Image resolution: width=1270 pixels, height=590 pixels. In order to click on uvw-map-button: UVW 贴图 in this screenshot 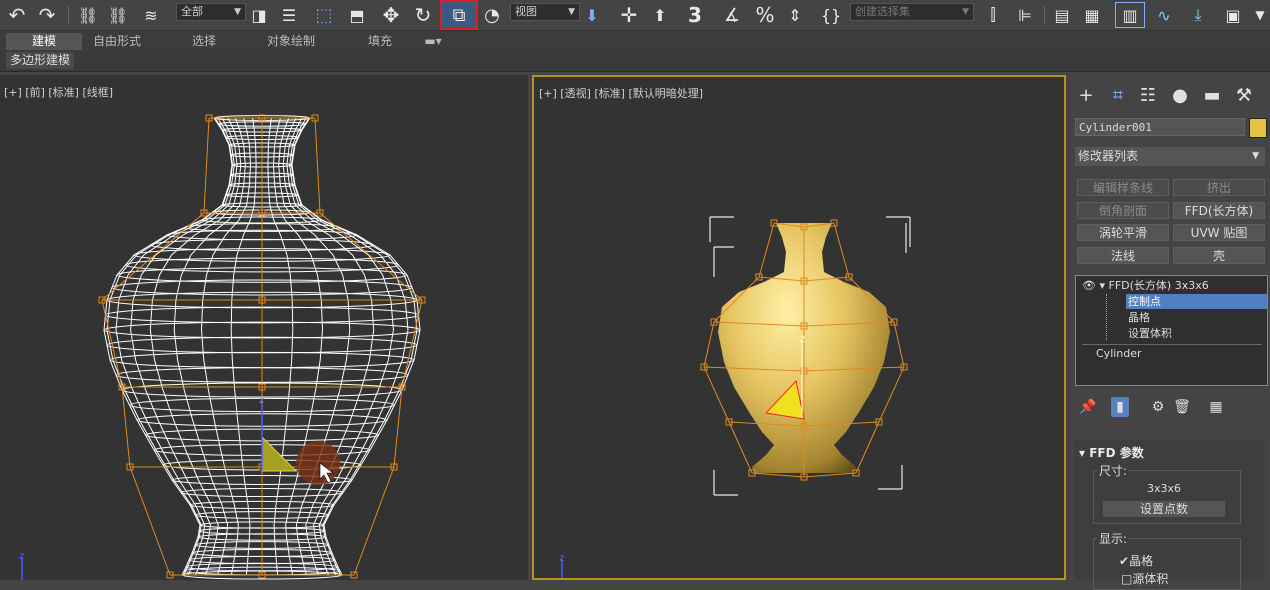, I will do `click(1219, 232)`.